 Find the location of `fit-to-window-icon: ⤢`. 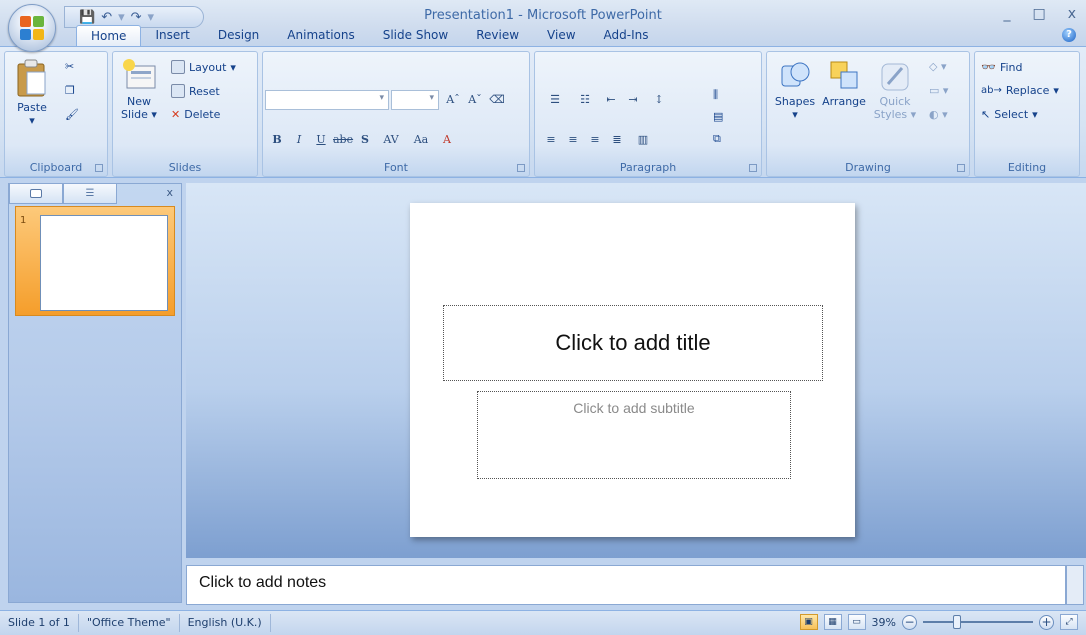

fit-to-window-icon: ⤢ is located at coordinates (1069, 622).